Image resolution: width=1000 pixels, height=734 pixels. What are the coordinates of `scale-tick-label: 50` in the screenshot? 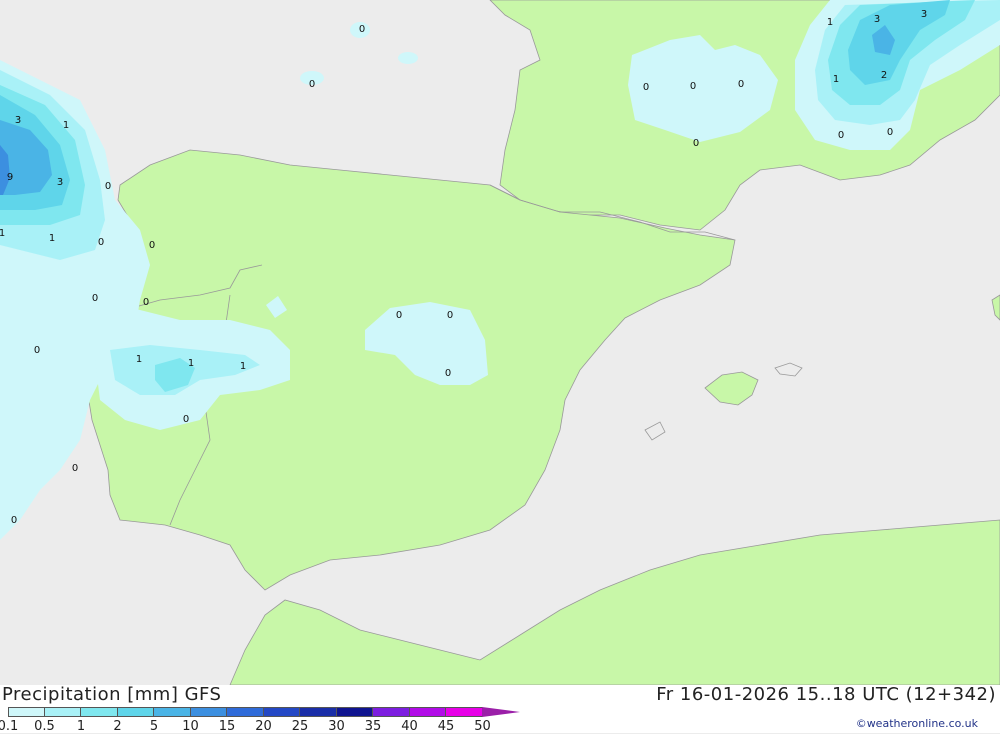 It's located at (482, 726).